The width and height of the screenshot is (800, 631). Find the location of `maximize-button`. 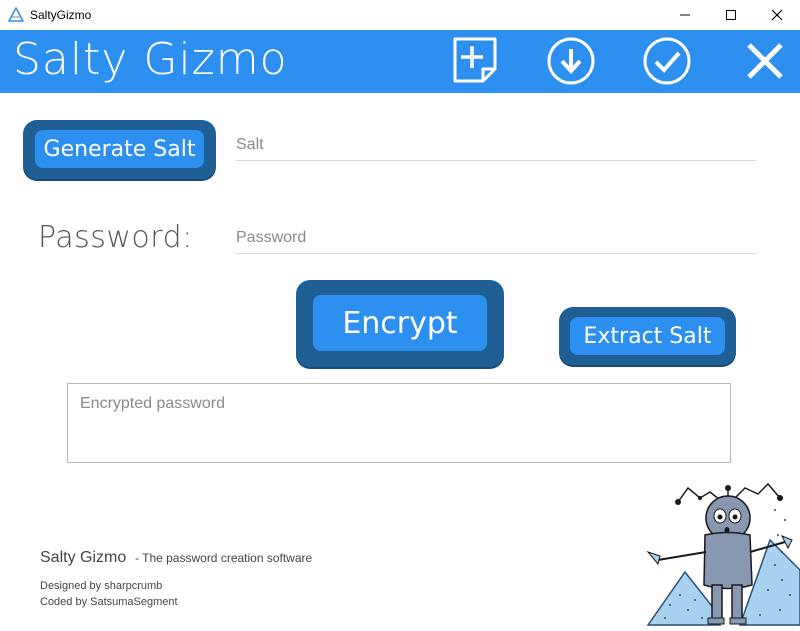

maximize-button is located at coordinates (731, 15).